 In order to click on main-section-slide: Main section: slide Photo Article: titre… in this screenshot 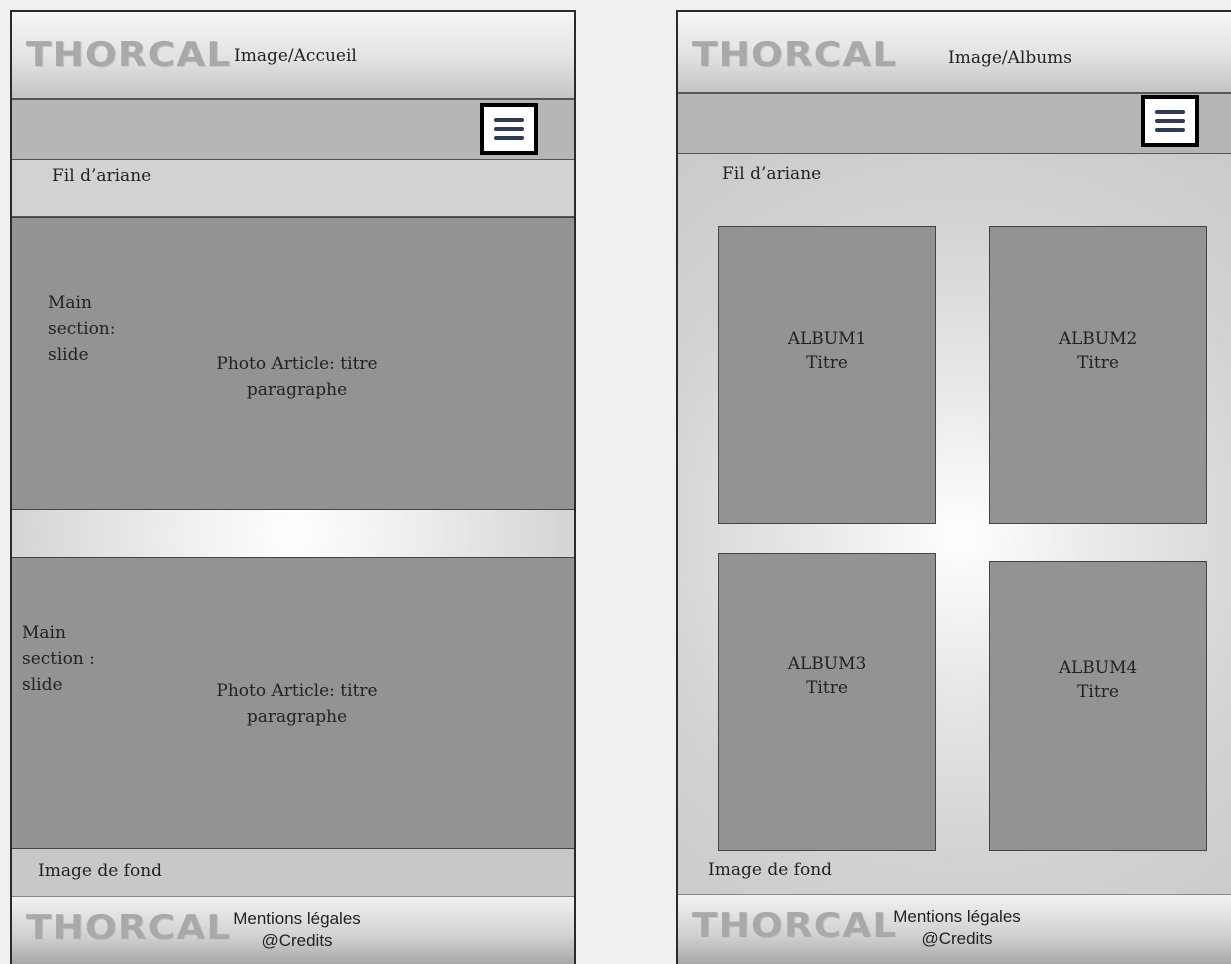, I will do `click(293, 363)`.